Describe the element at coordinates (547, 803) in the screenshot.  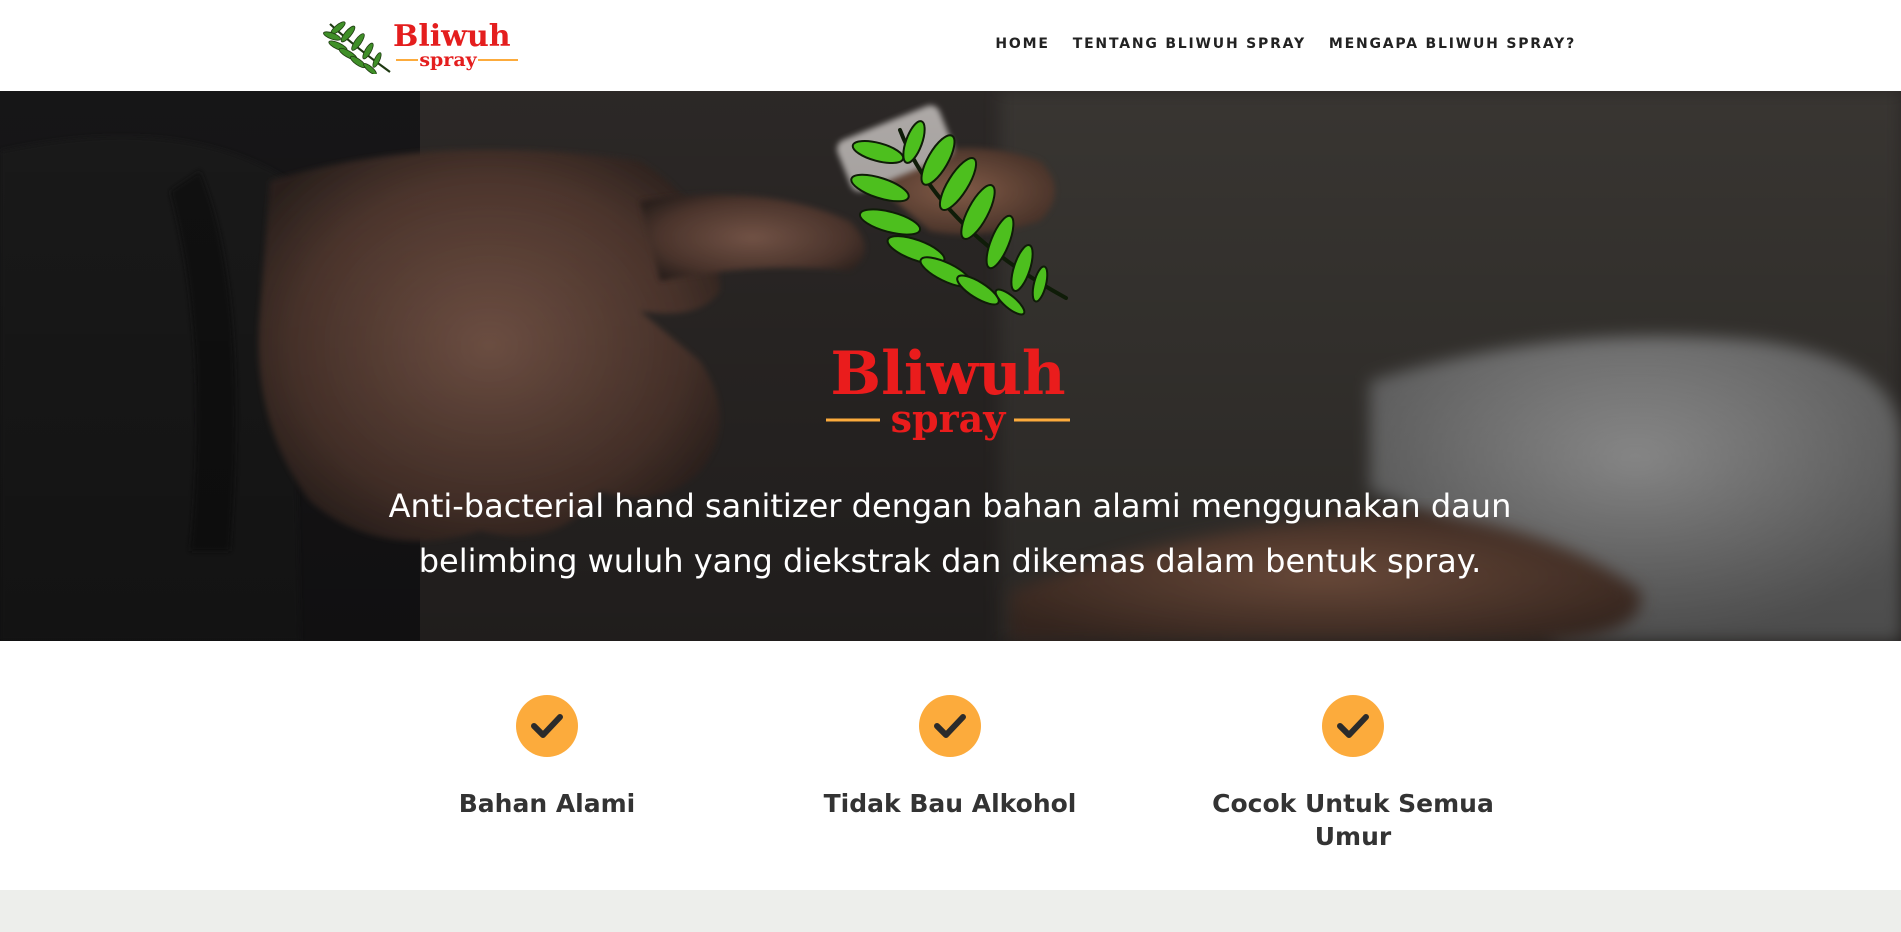
I see `feature-title: Bahan Alami` at that location.